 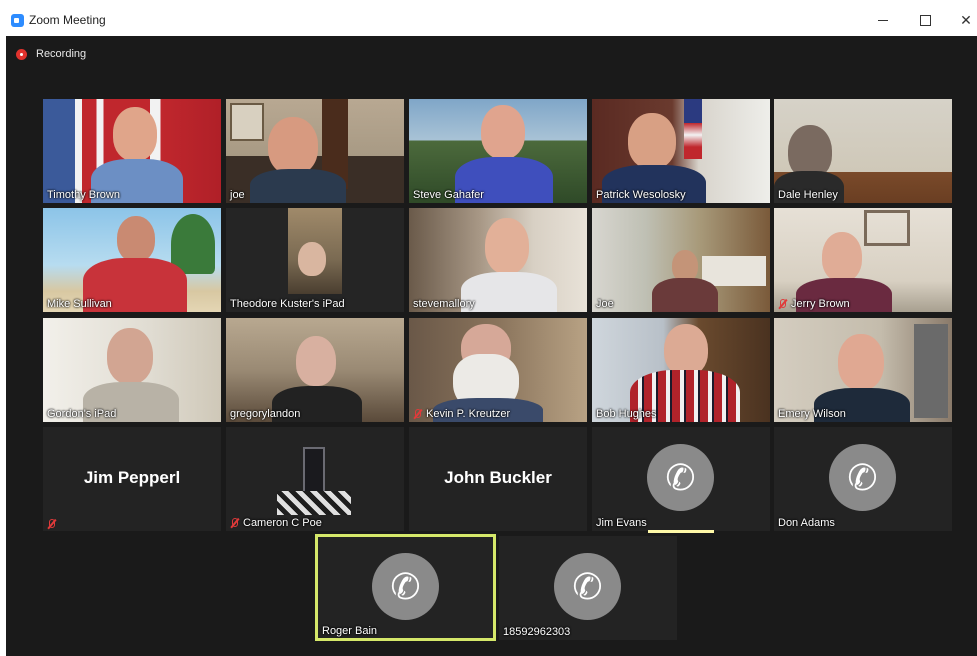 I want to click on zoom-app-icon, so click(x=17, y=20).